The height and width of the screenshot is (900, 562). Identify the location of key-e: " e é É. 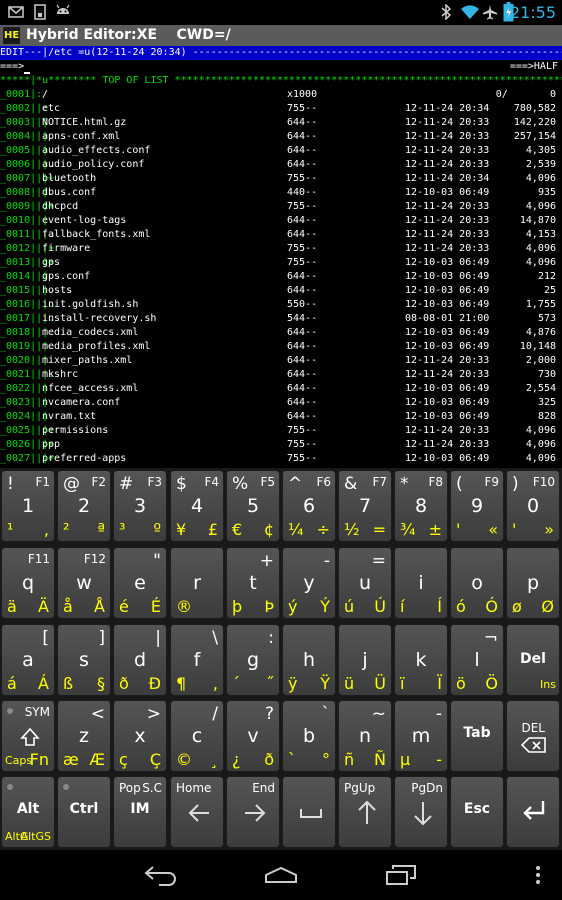
(140, 583).